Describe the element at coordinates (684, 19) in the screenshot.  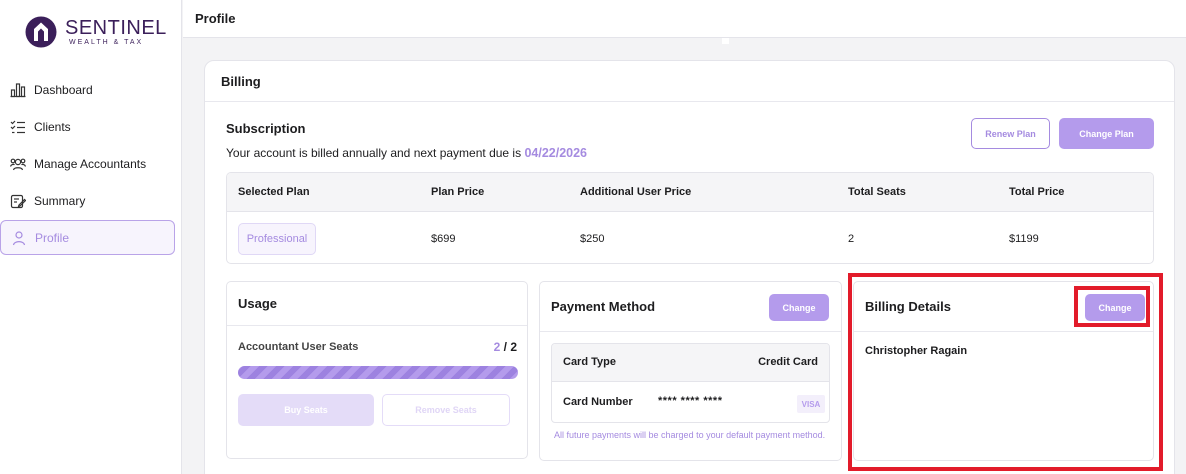
I see `top-bar: Profile` at that location.